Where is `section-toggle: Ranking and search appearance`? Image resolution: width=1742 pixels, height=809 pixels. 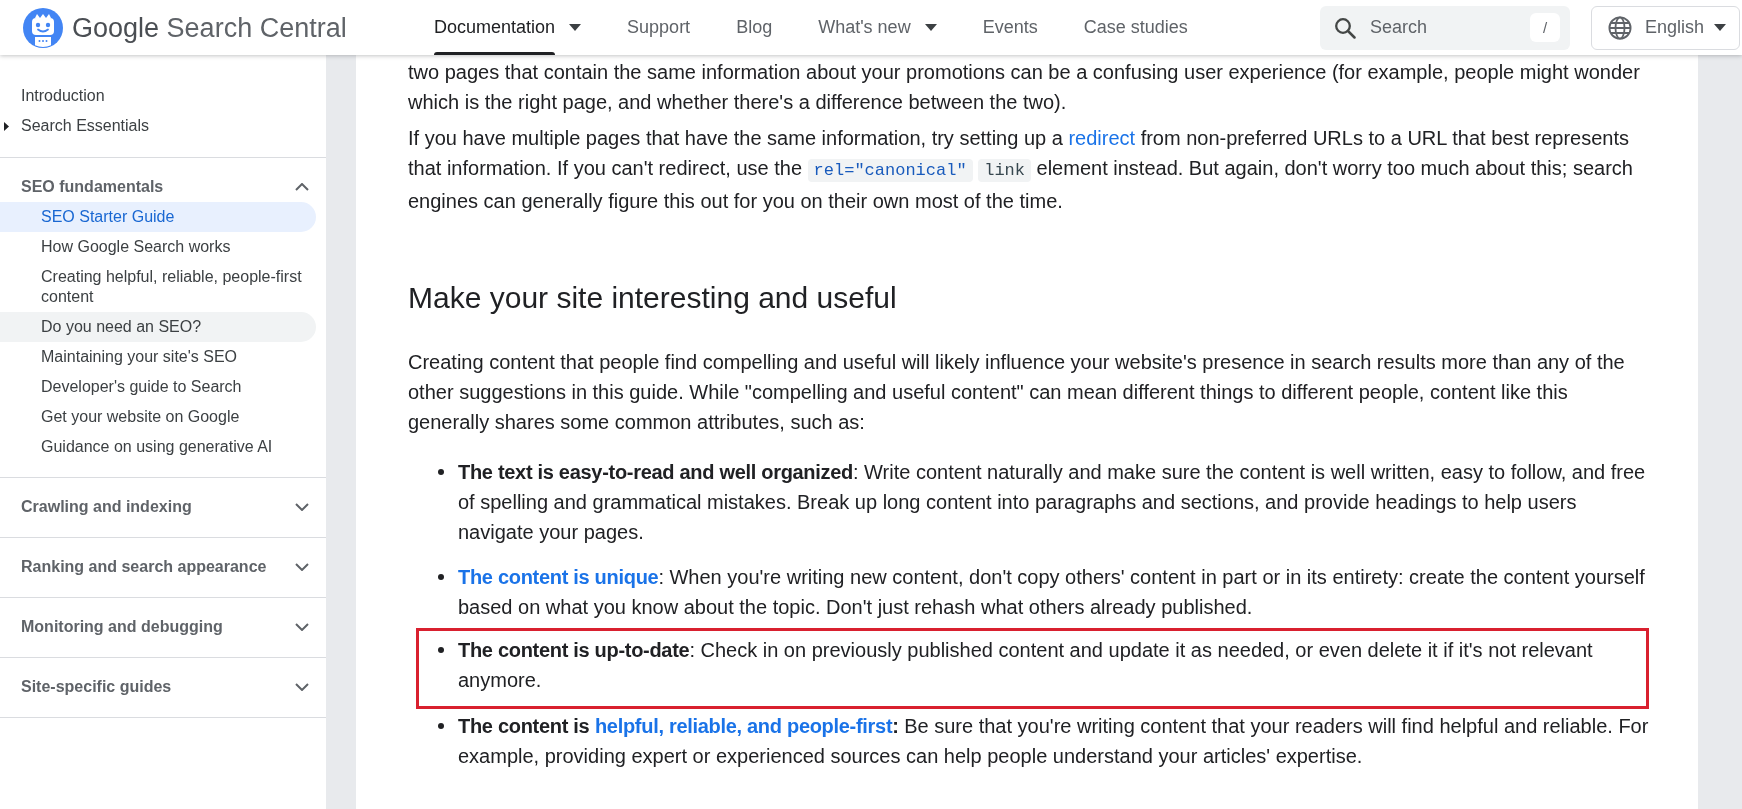
section-toggle: Ranking and search appearance is located at coordinates (163, 567).